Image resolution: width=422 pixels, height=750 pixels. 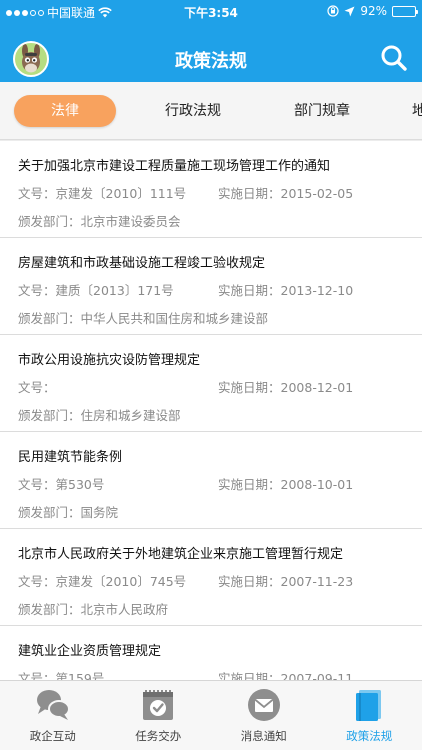 What do you see at coordinates (68, 512) in the screenshot?
I see `item-dept: 颁发部门：国务院` at bounding box center [68, 512].